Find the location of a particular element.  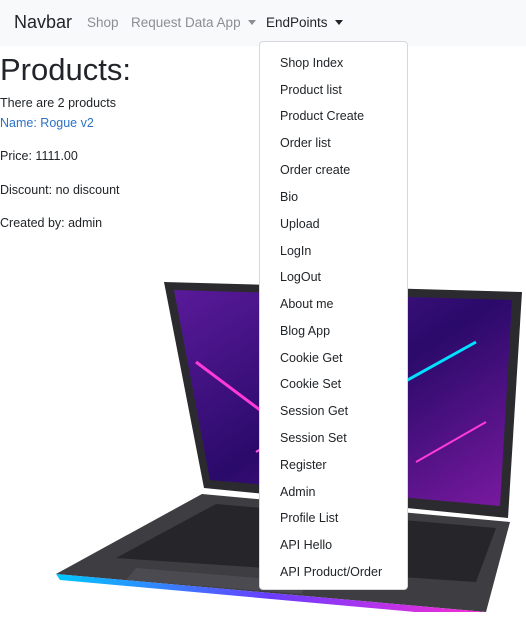

menu-item-order-create: Order create is located at coordinates (315, 170).